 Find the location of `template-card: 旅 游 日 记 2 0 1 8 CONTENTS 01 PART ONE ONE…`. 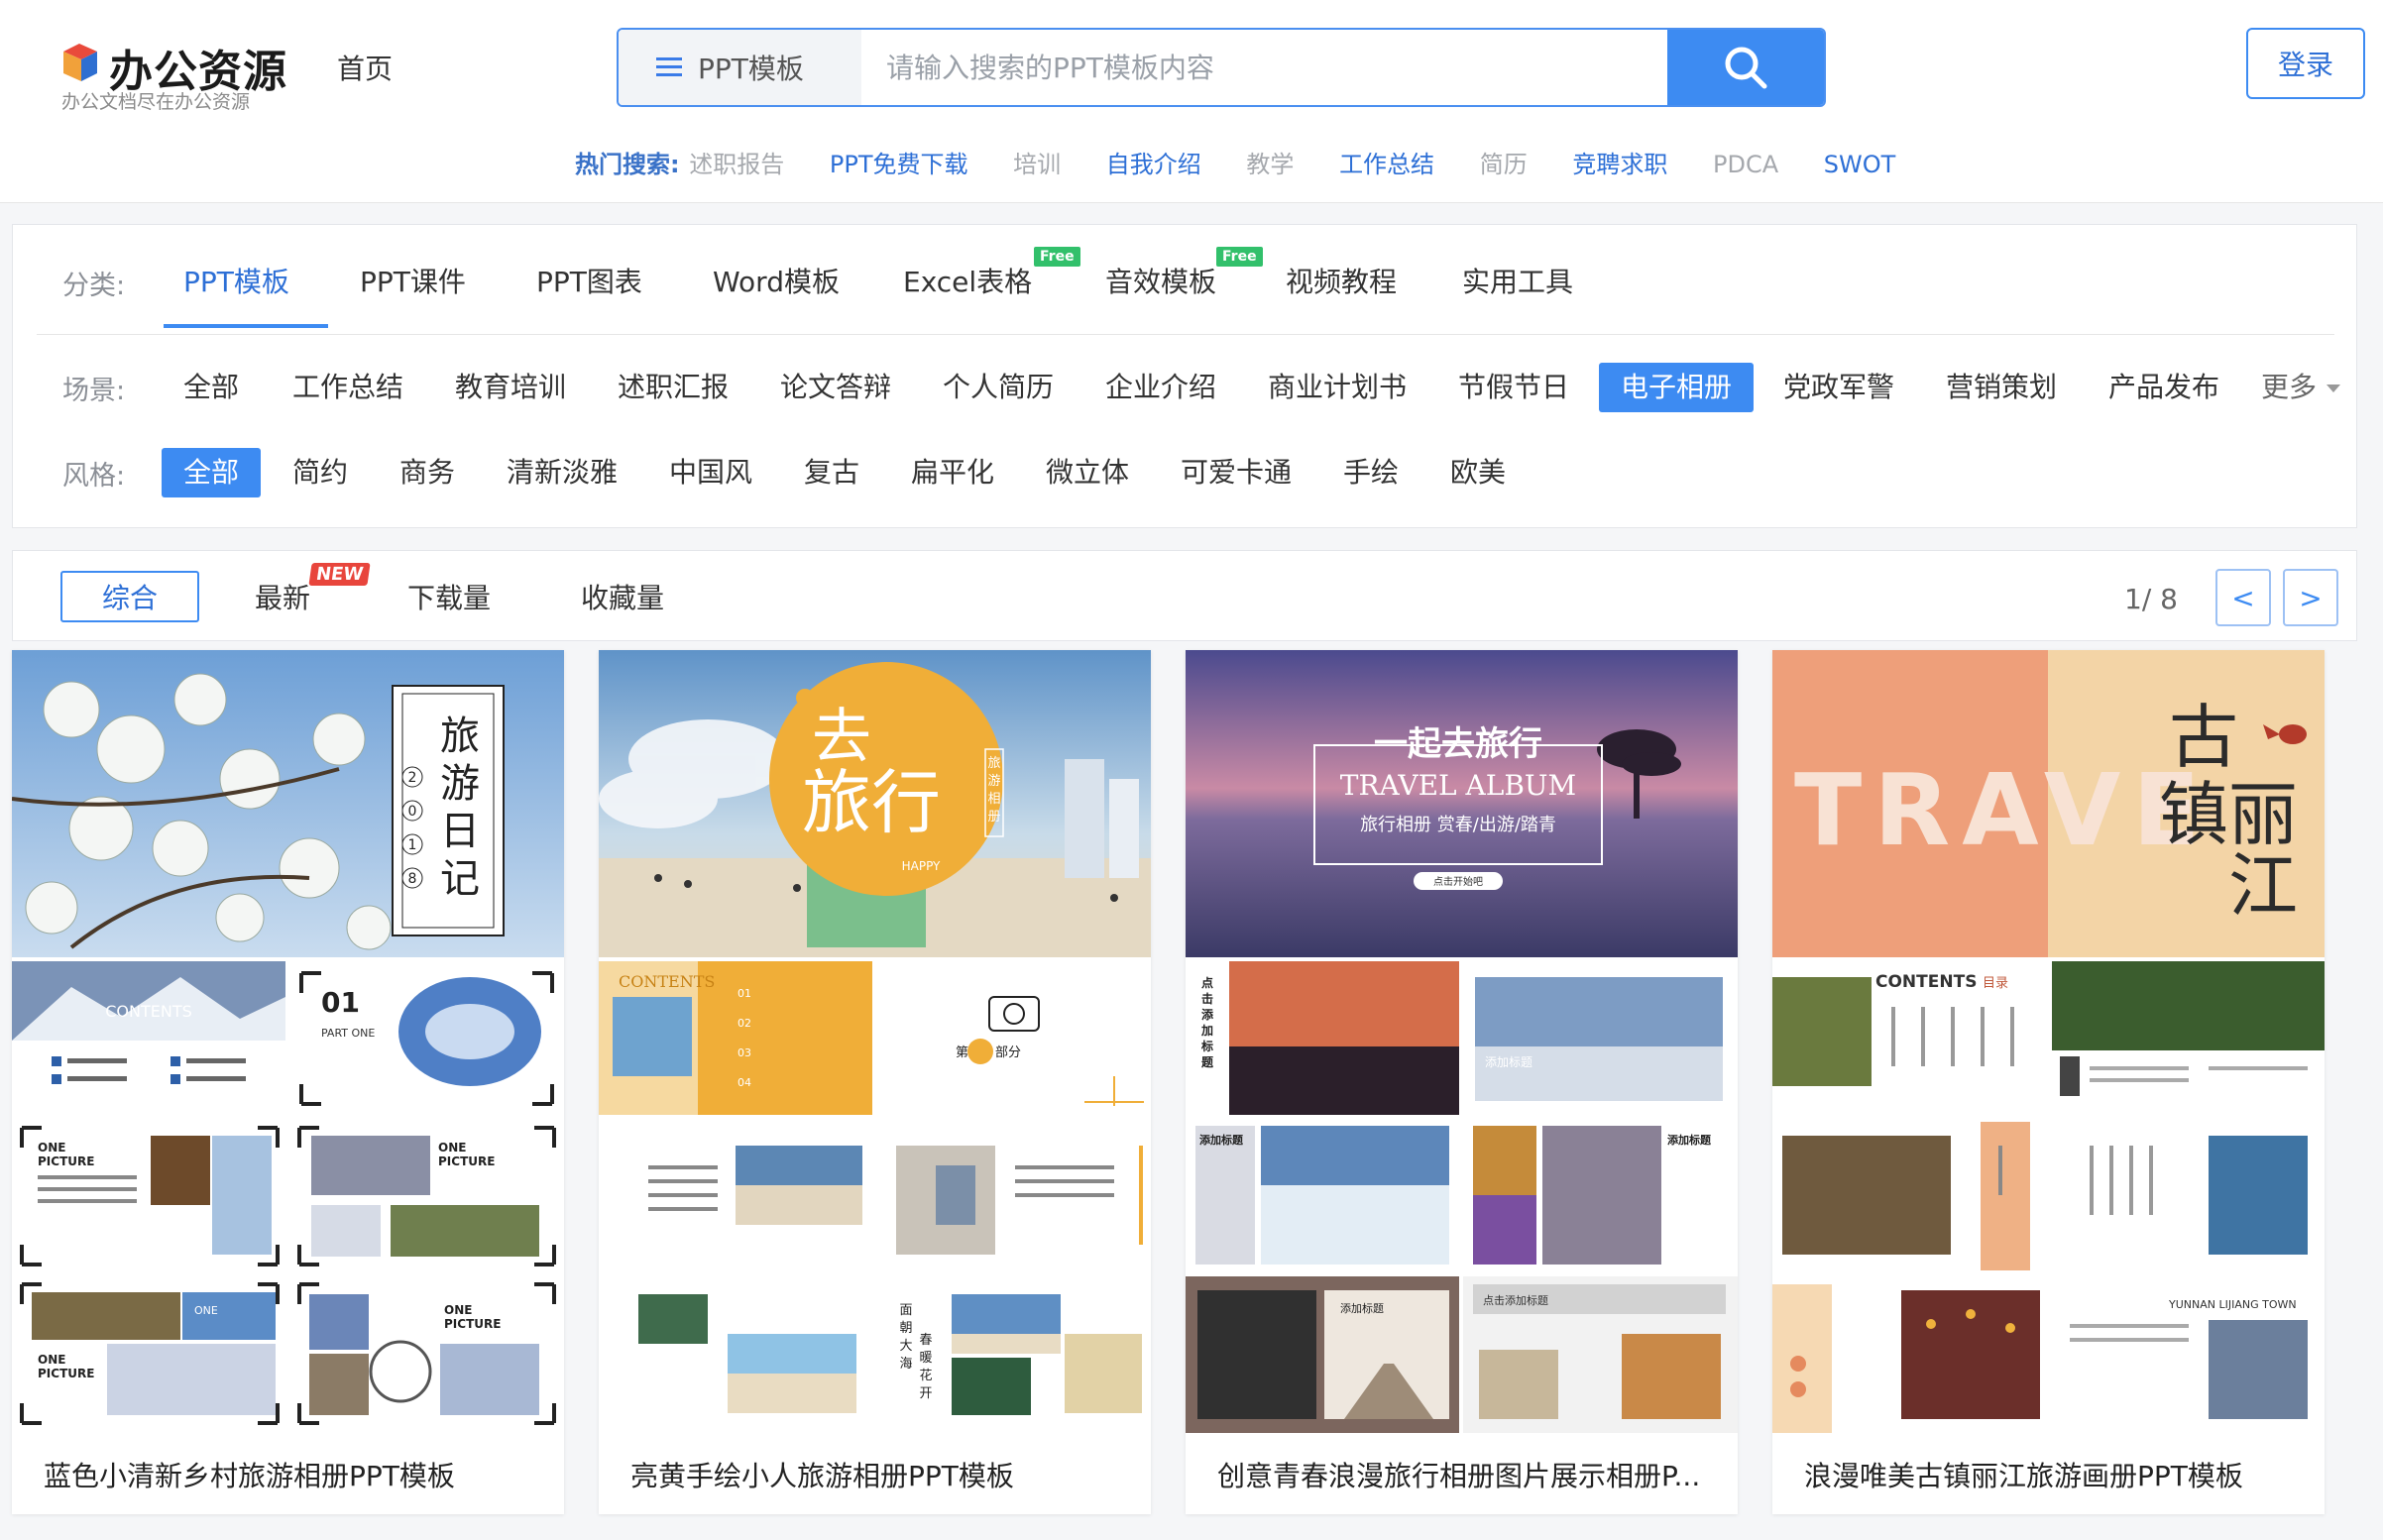

template-card: 旅 游 日 记 2 0 1 8 CONTENTS 01 PART ONE ONE… is located at coordinates (288, 1082).